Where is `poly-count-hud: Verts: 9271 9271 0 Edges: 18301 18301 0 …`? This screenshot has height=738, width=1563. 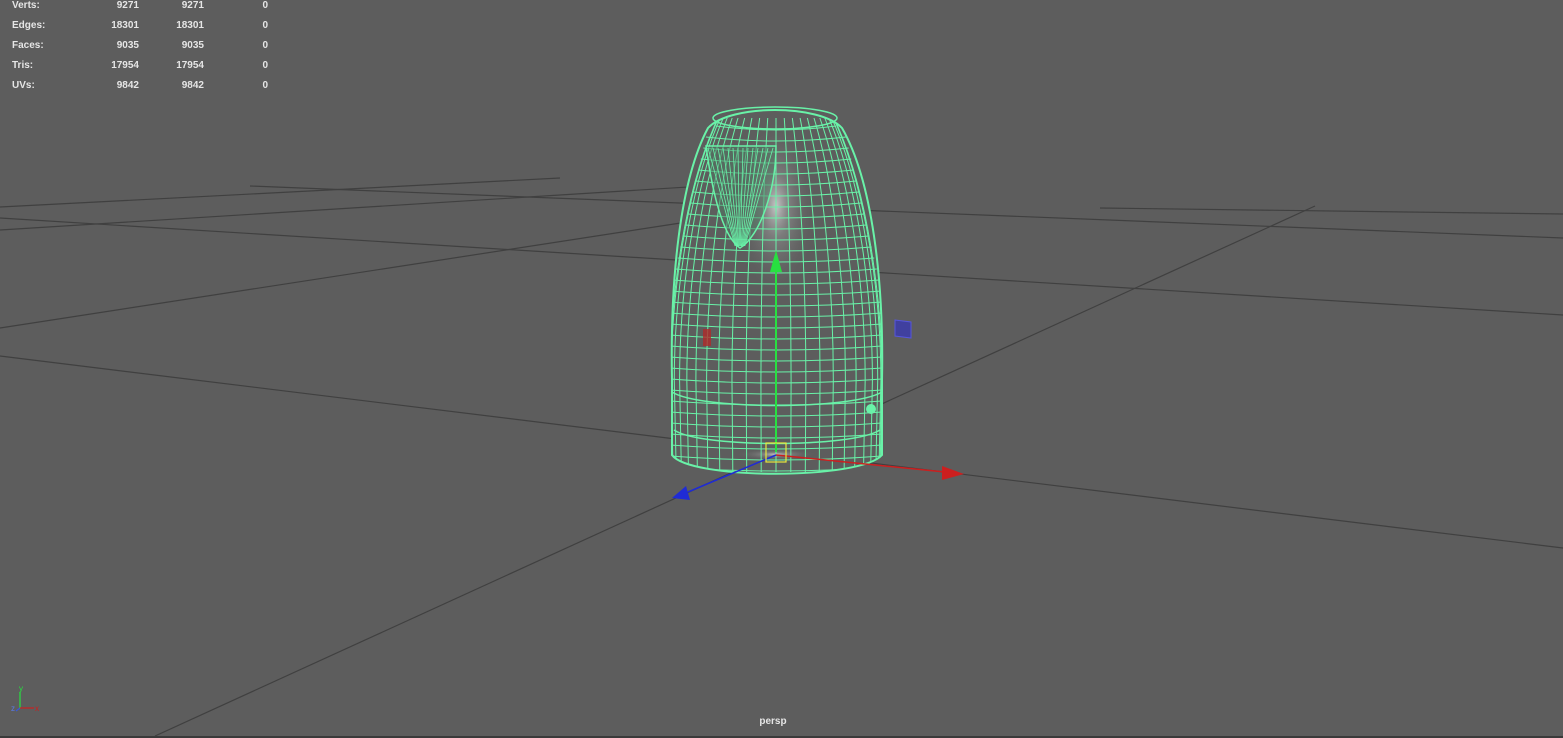 poly-count-hud: Verts: 9271 9271 0 Edges: 18301 18301 0 … is located at coordinates (140, 50).